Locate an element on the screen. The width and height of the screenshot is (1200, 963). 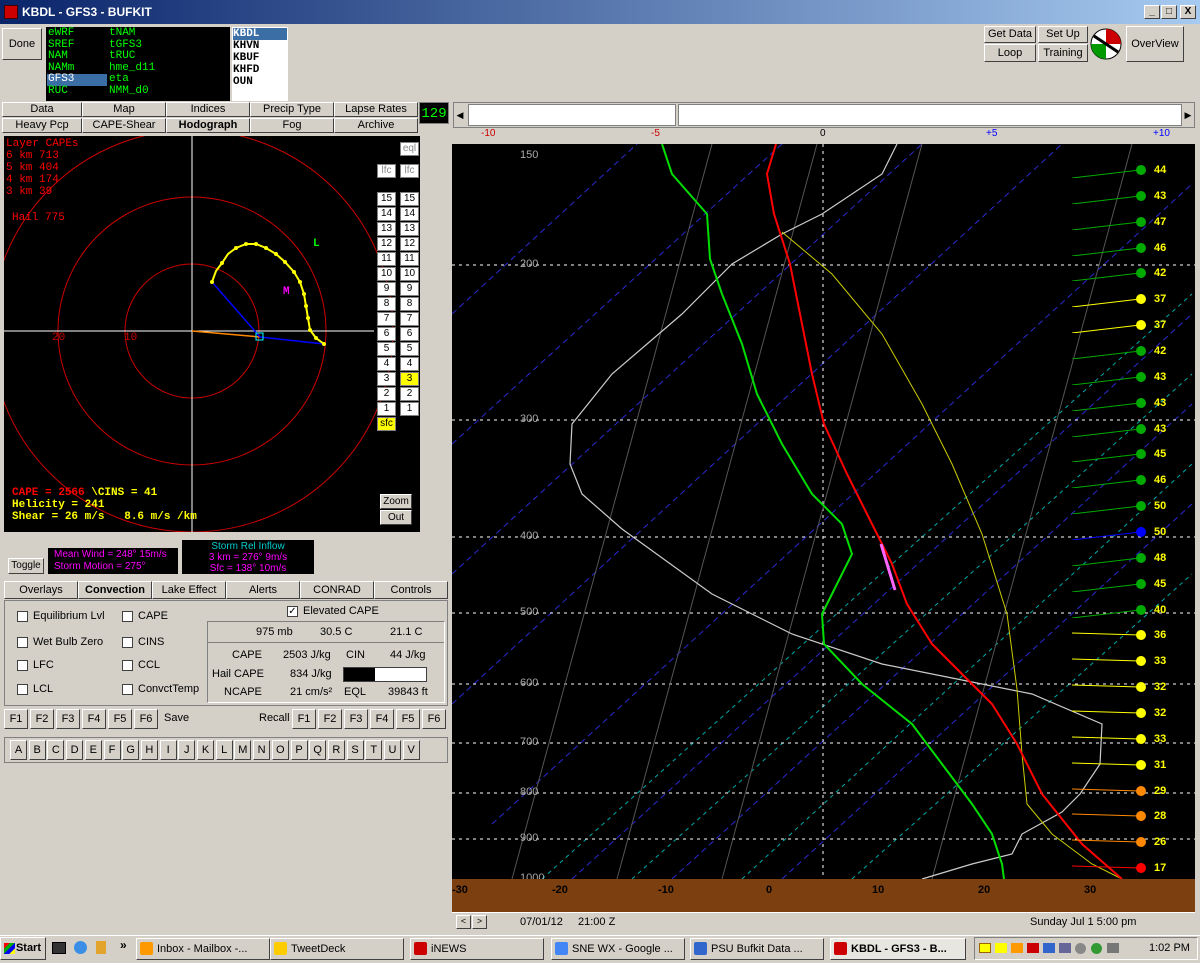
level-button-left: 8 is located at coordinates (386, 304).